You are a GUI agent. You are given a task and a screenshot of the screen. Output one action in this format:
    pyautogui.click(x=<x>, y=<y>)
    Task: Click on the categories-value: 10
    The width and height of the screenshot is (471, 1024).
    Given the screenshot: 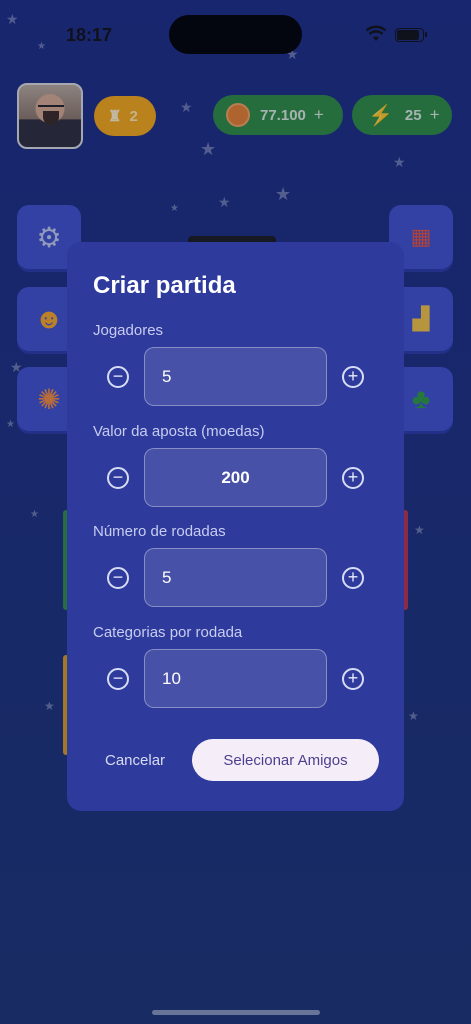 What is the action you would take?
    pyautogui.click(x=171, y=678)
    